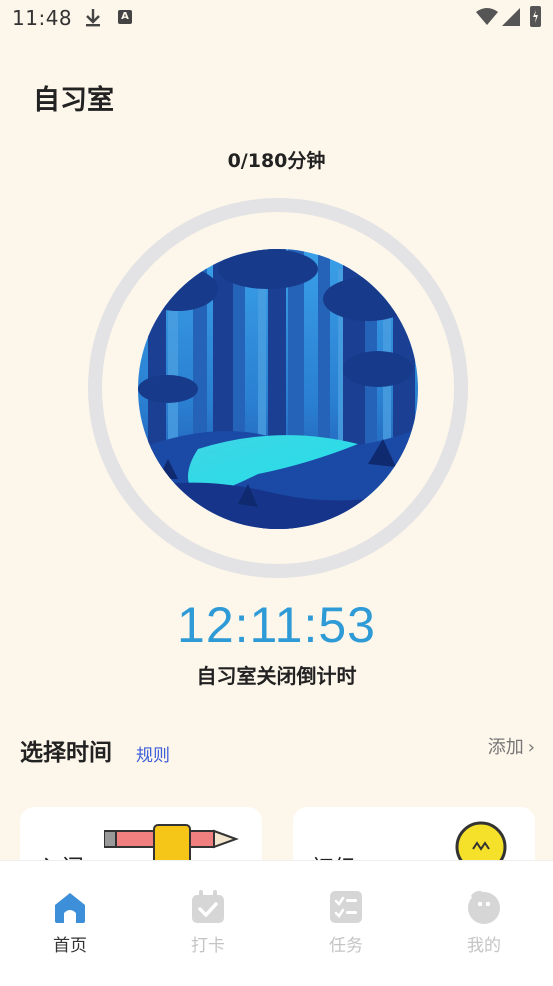  Describe the element at coordinates (487, 16) in the screenshot. I see `wifi-icon` at that location.